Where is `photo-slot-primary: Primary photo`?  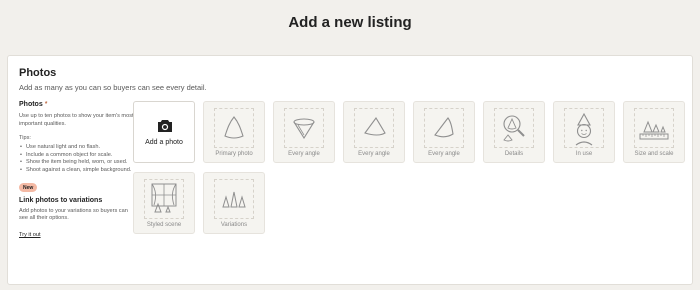 photo-slot-primary: Primary photo is located at coordinates (234, 132).